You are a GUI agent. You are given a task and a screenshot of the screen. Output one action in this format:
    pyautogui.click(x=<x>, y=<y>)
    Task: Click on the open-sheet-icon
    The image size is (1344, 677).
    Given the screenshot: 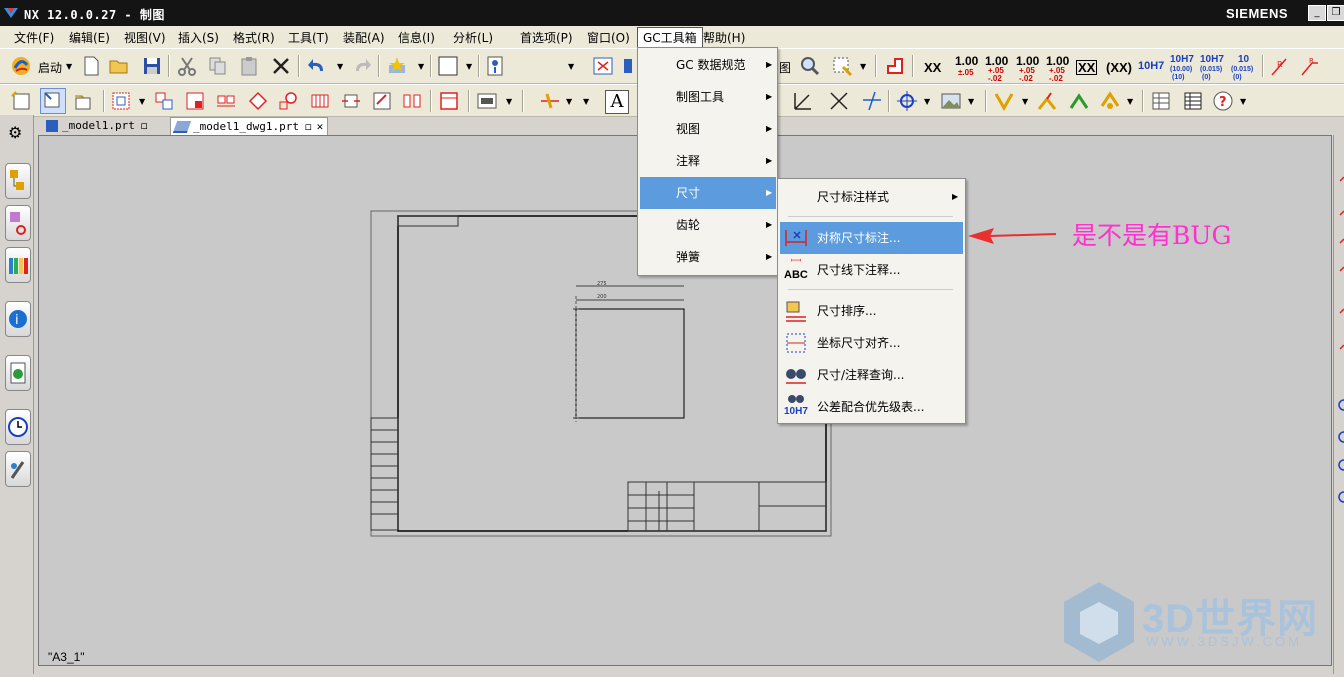 What is the action you would take?
    pyautogui.click(x=83, y=101)
    